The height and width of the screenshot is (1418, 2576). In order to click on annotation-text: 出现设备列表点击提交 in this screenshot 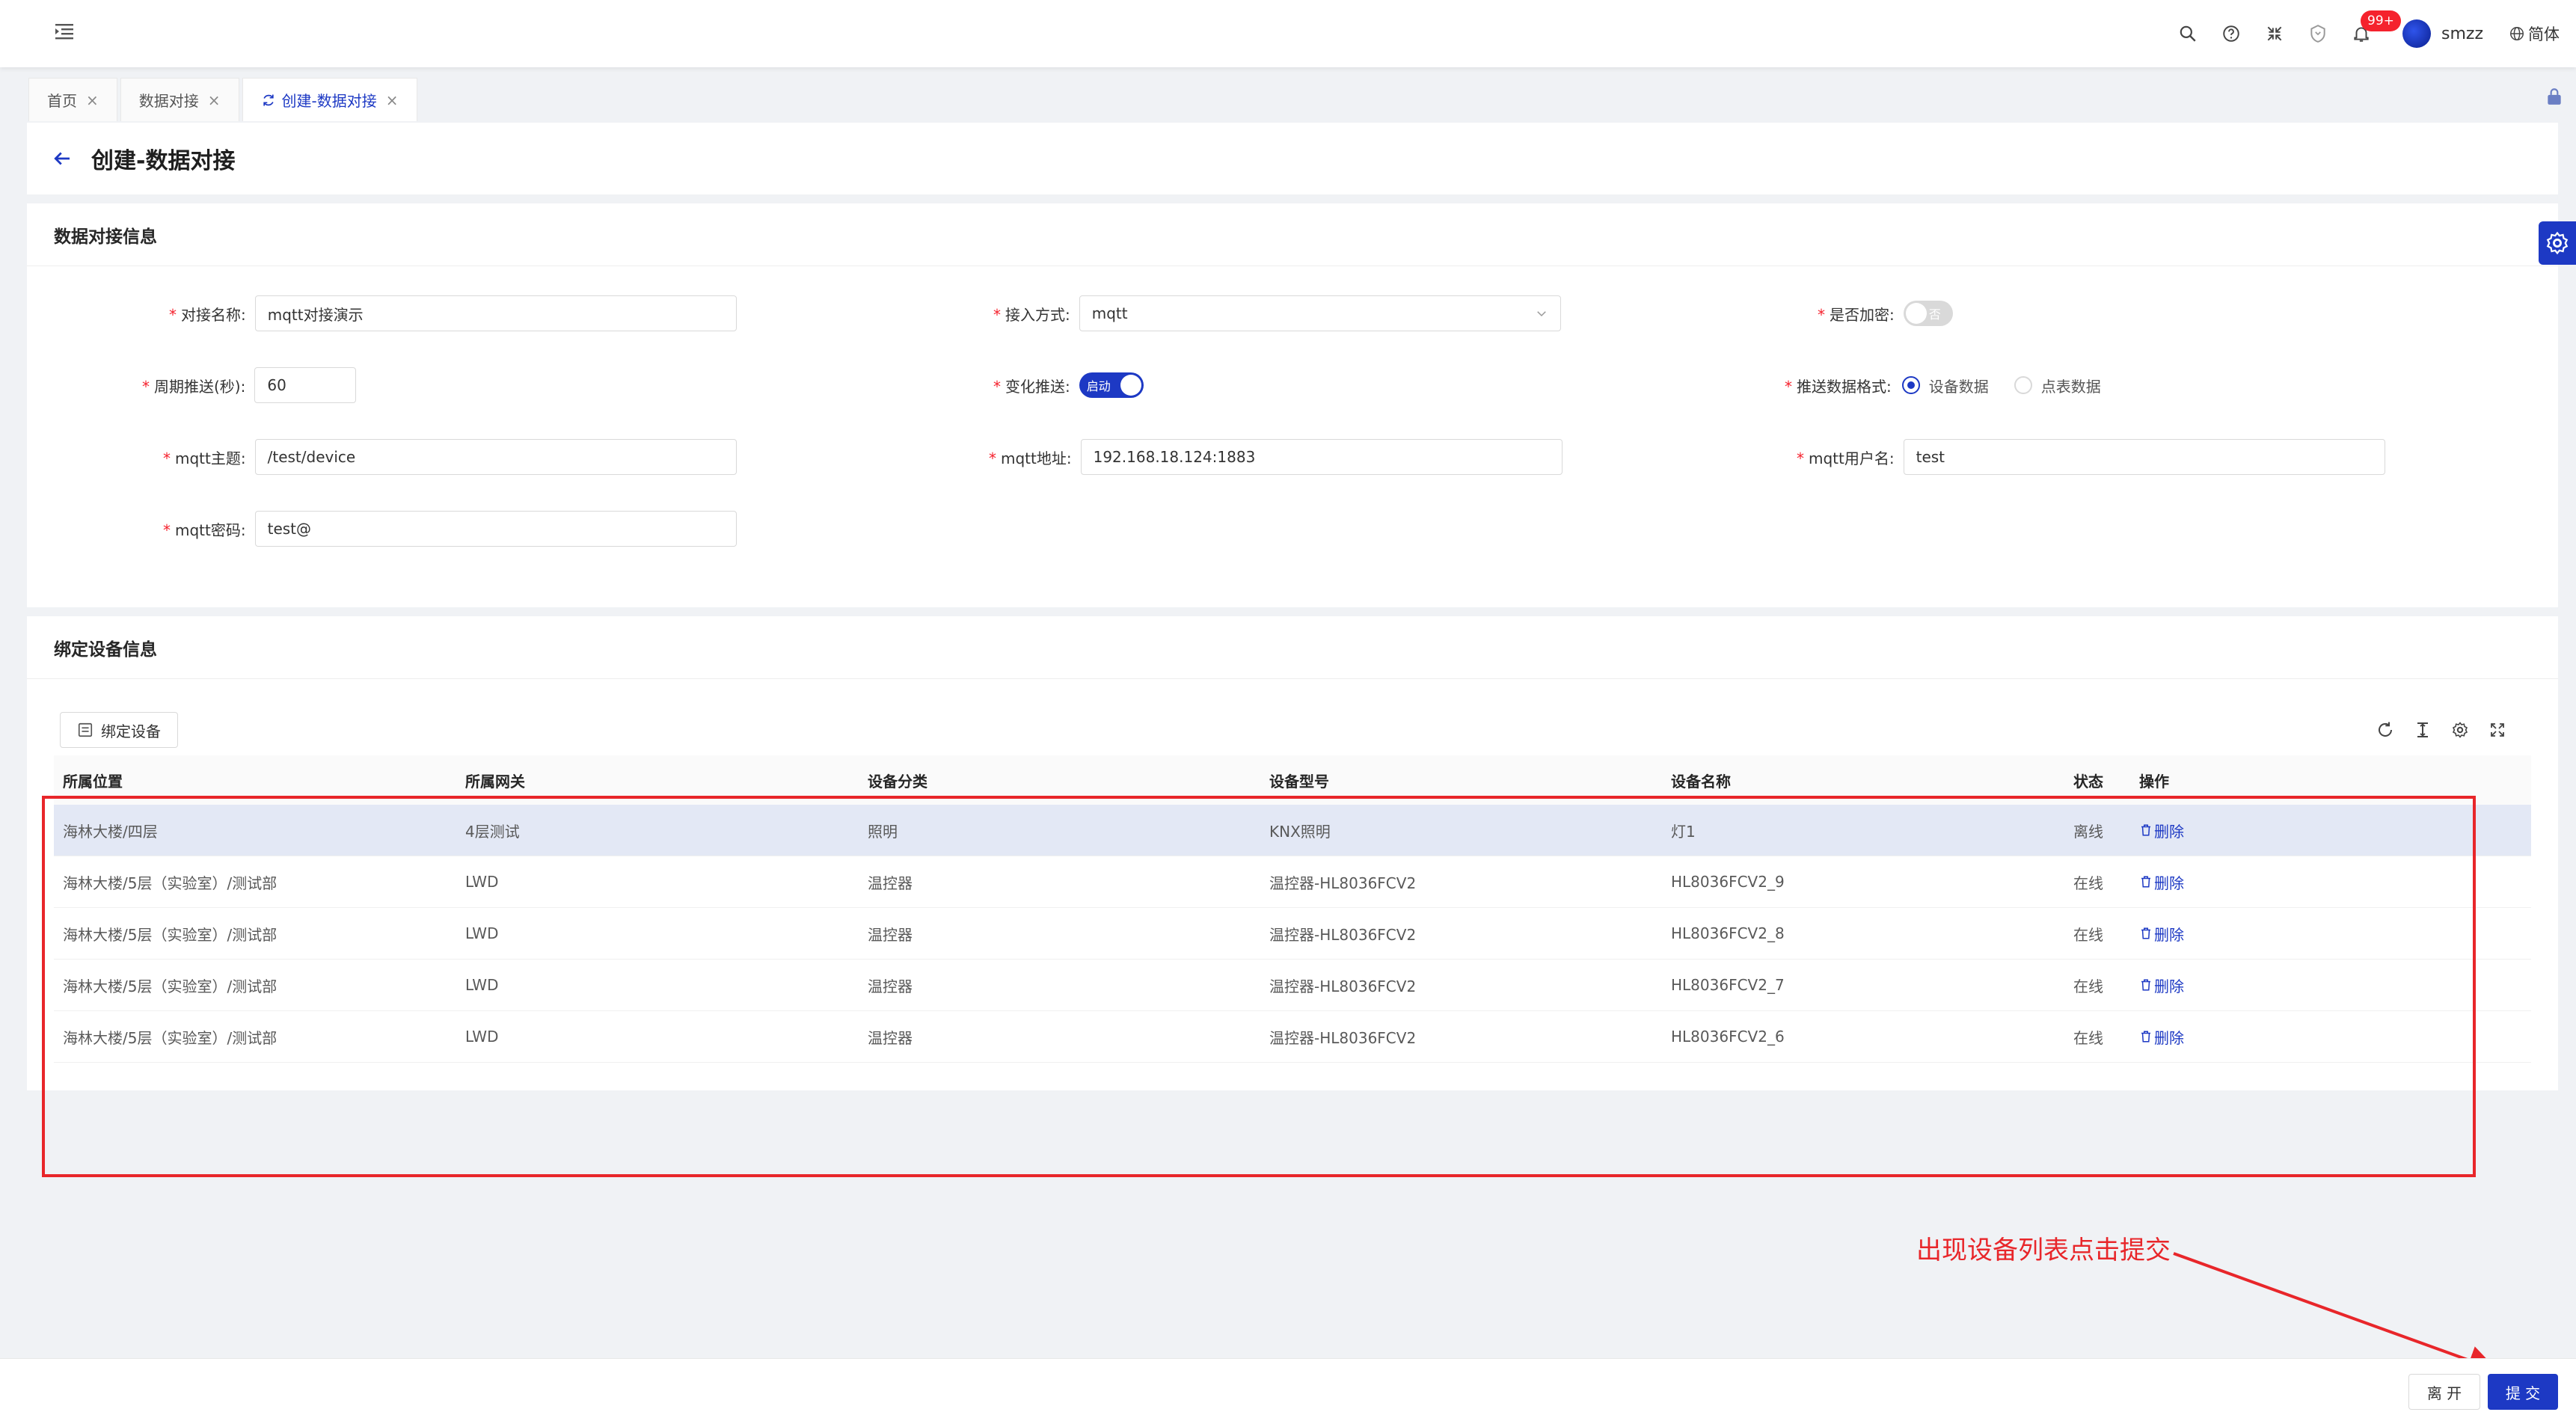, I will do `click(2043, 1250)`.